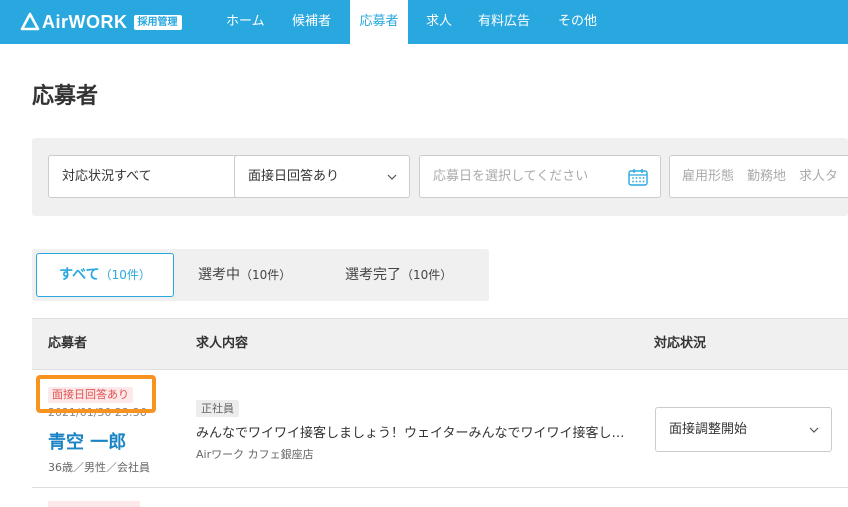 This screenshot has height=507, width=848. I want to click on store-name: Airワーク カフェ銀座店, so click(255, 454).